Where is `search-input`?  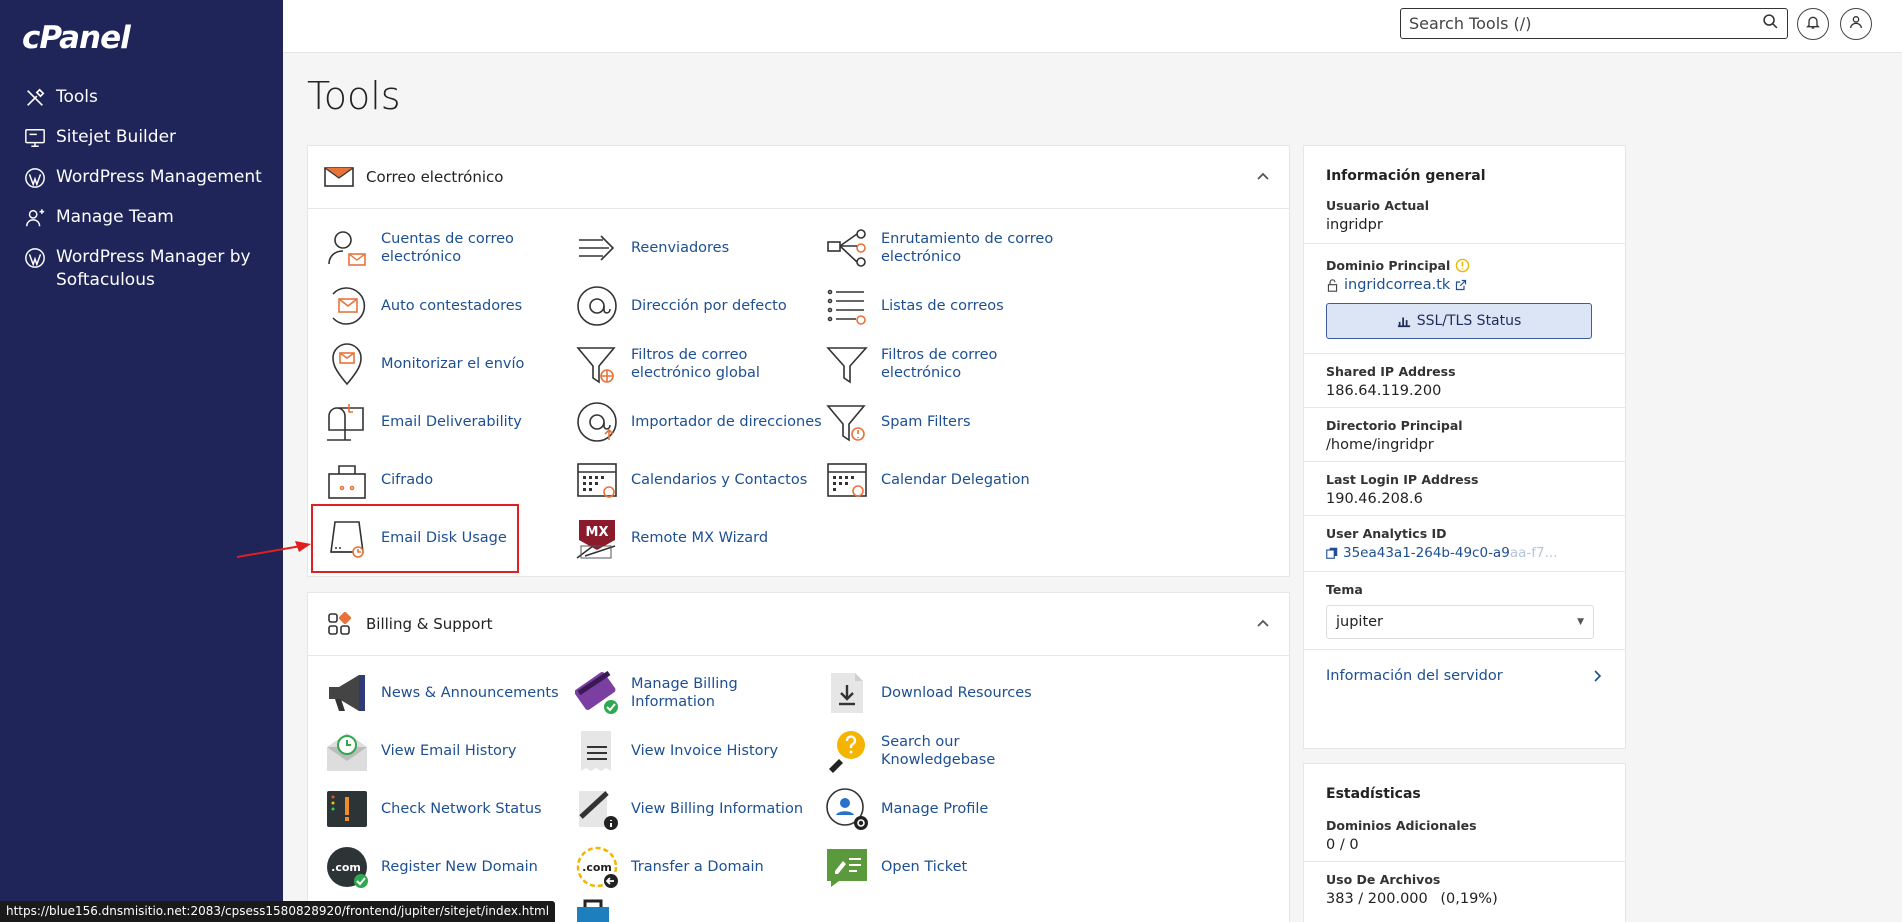
search-input is located at coordinates (1585, 23).